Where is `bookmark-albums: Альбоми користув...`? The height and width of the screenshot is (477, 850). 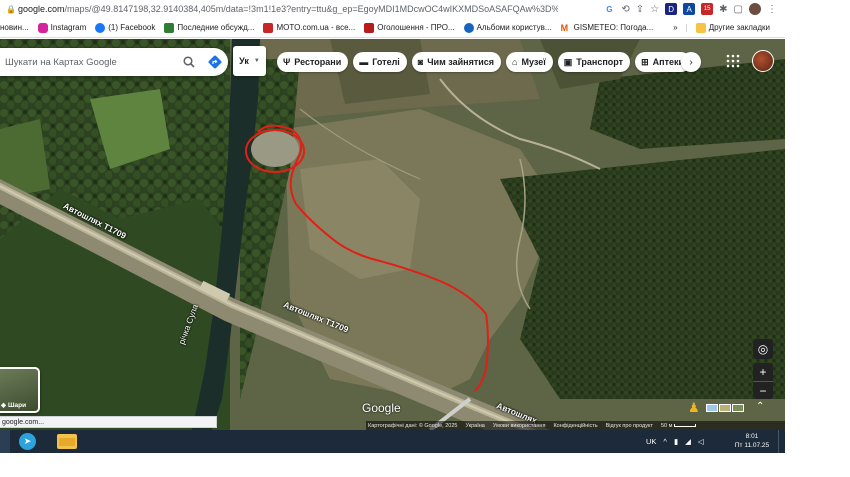
bookmark-albums: Альбоми користув... is located at coordinates (507, 27).